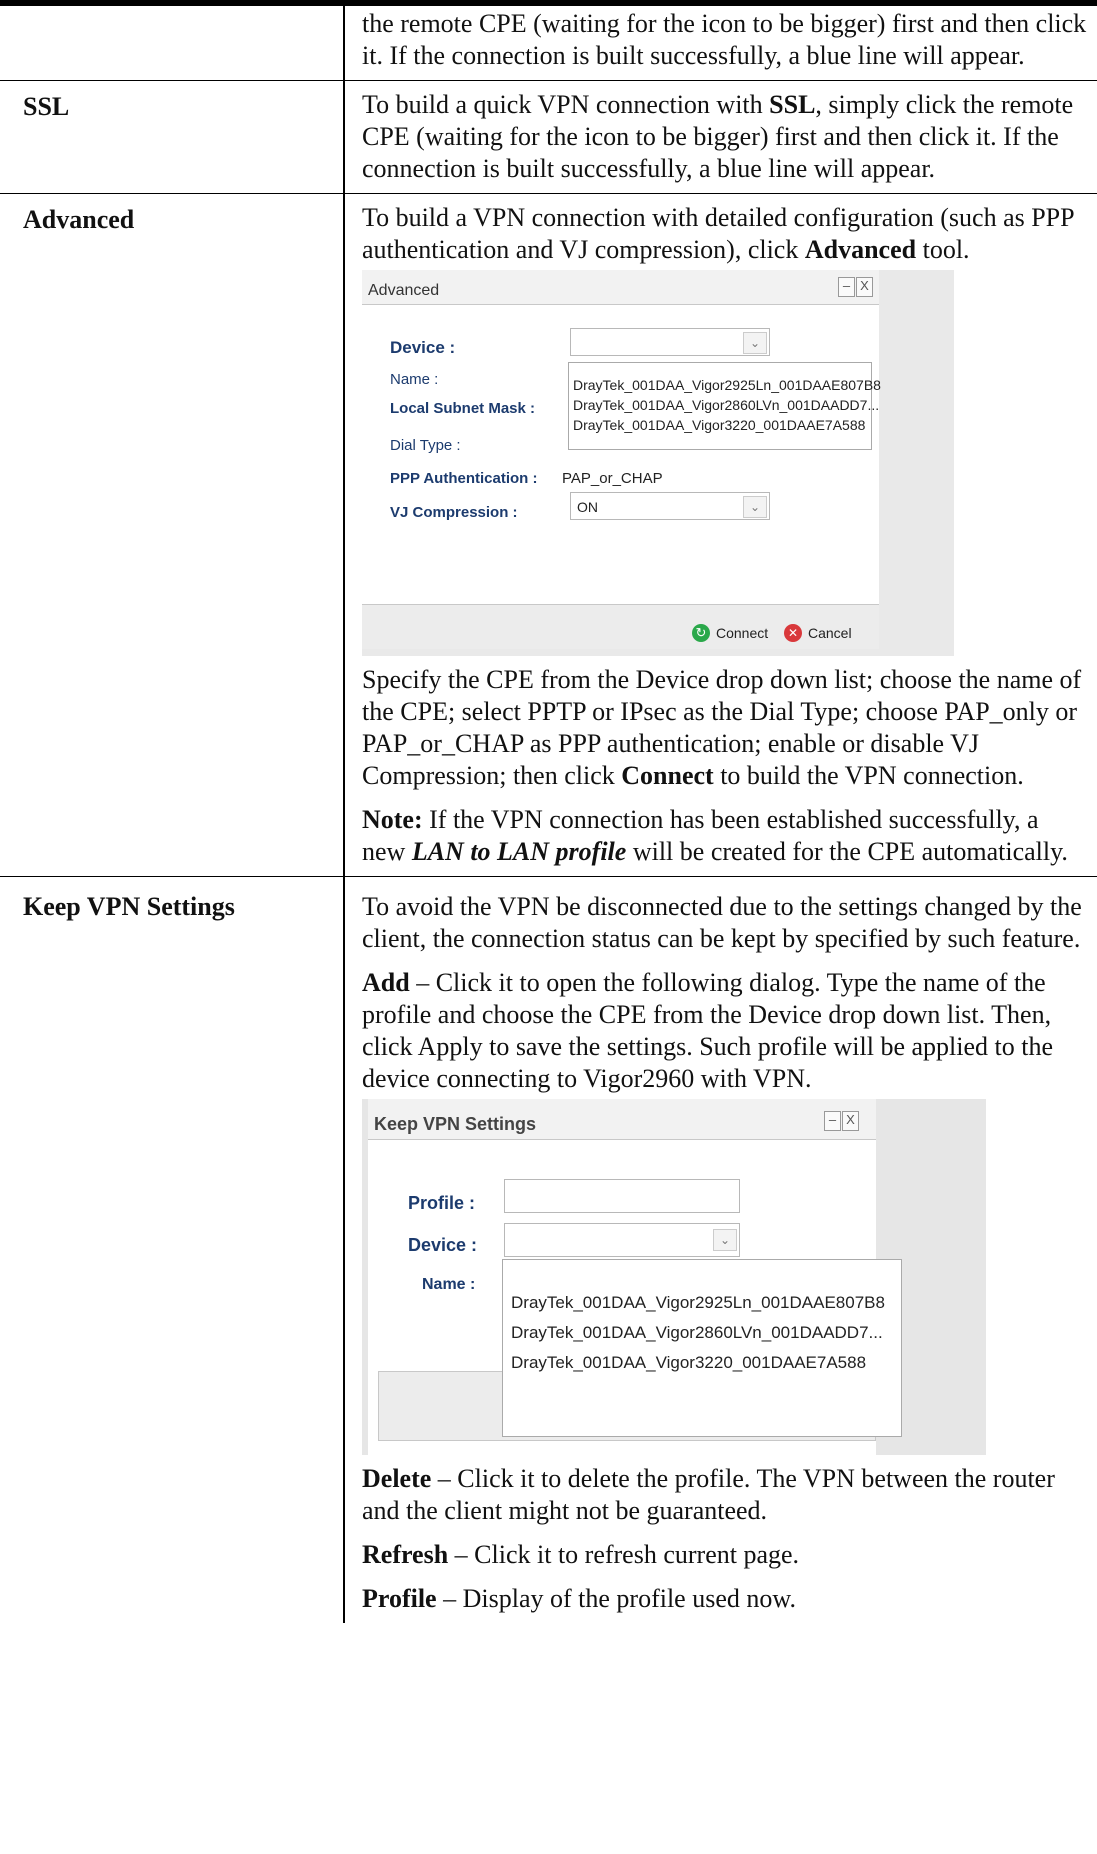 The width and height of the screenshot is (1097, 1854). I want to click on profile-input, so click(622, 1196).